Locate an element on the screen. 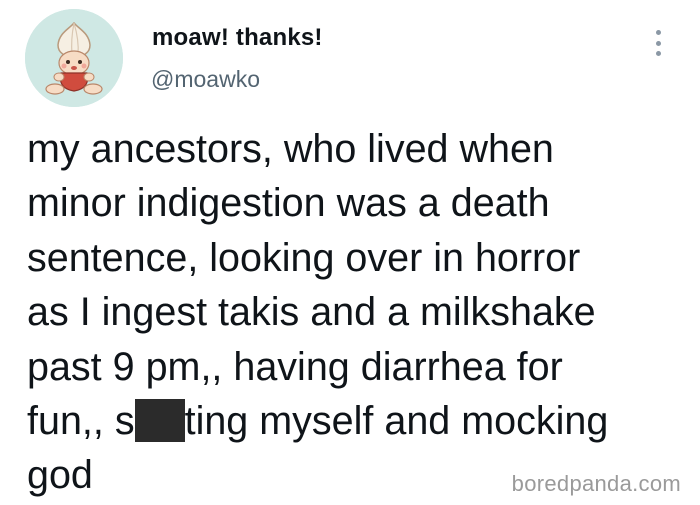 Image resolution: width=700 pixels, height=505 pixels. tweet-line: past 9 pm,, having diarrhea for is located at coordinates (295, 366).